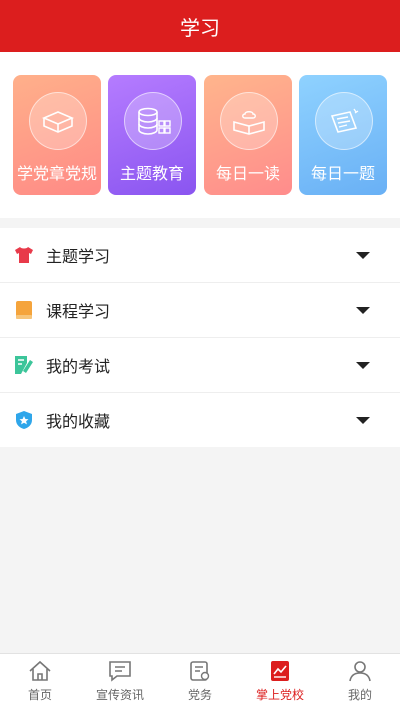 The width and height of the screenshot is (400, 711). What do you see at coordinates (200, 420) in the screenshot?
I see `list-item-my-favorites: 我的收藏` at bounding box center [200, 420].